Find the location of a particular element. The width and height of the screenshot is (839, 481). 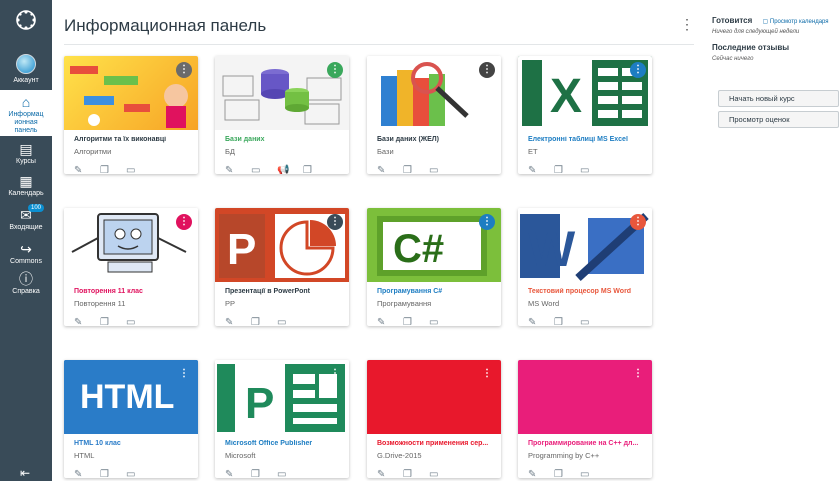

course-card: HTML ⋮ HTML 10 клас HTML ✎ ❐ ▭ is located at coordinates (131, 419).